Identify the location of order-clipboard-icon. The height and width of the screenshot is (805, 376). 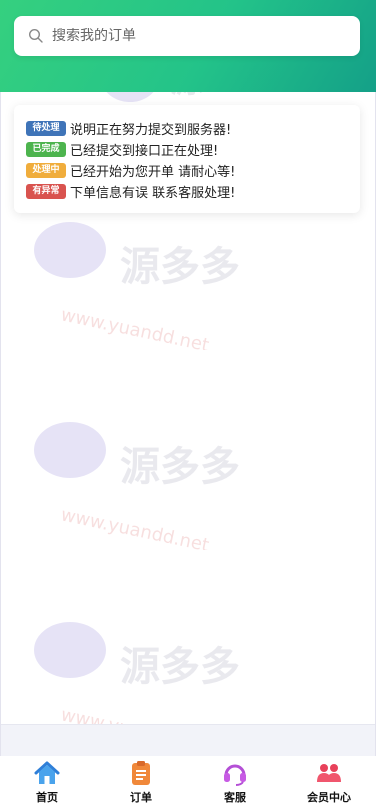
(141, 773).